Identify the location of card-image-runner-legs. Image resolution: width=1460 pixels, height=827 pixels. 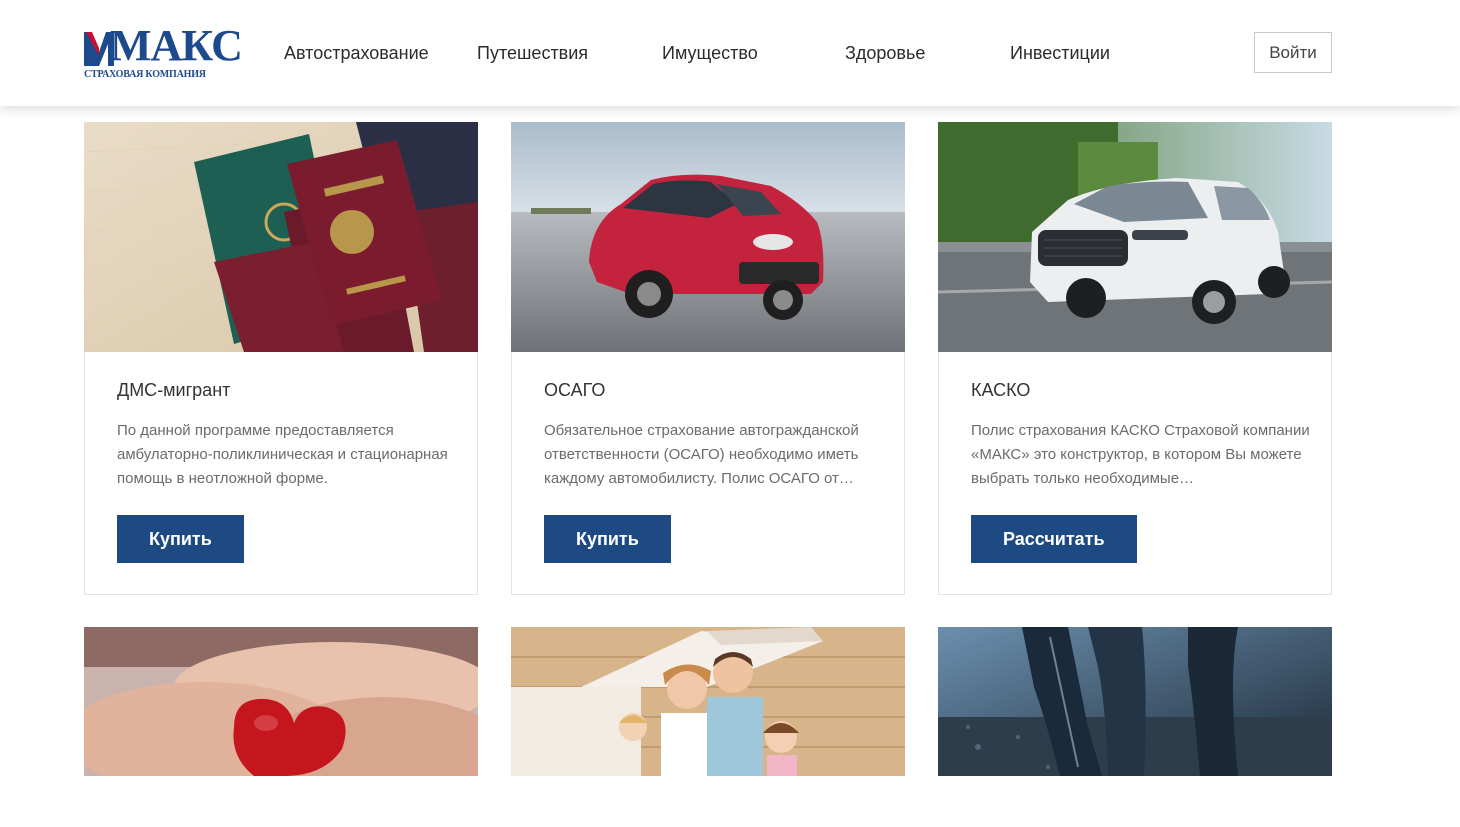
(1135, 701).